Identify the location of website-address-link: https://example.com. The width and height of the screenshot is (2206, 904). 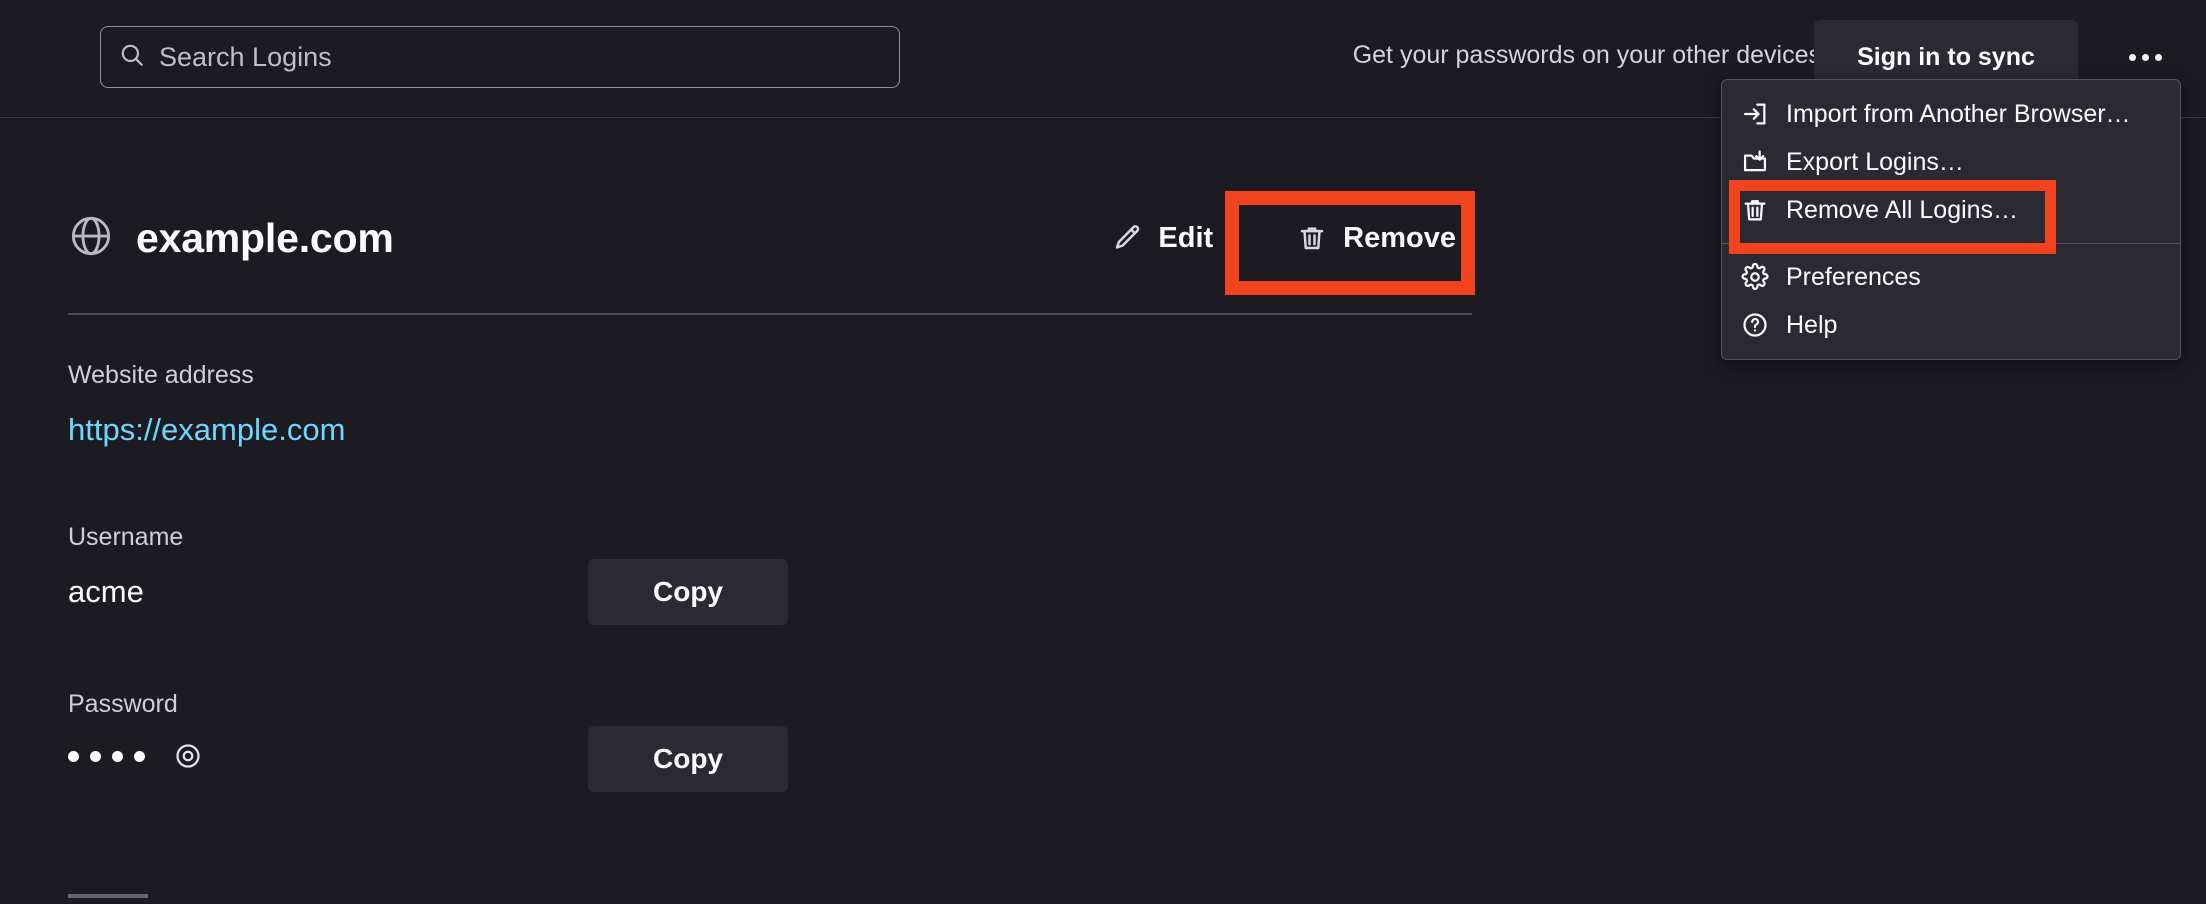
(206, 429).